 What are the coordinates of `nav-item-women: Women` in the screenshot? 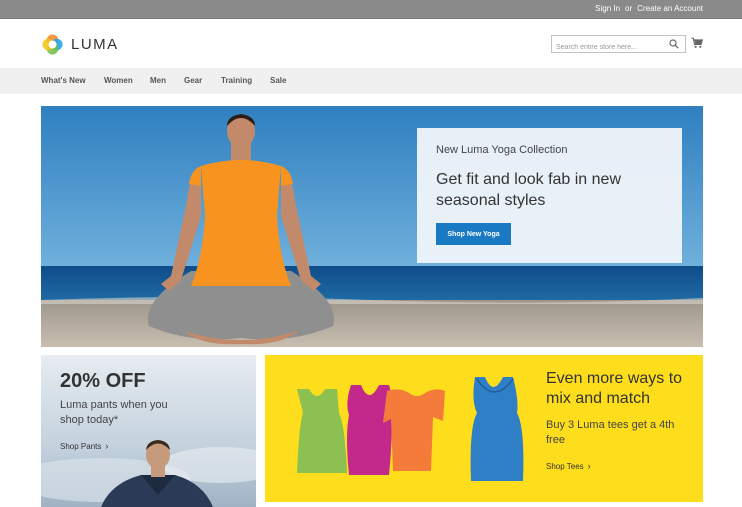 It's located at (118, 80).